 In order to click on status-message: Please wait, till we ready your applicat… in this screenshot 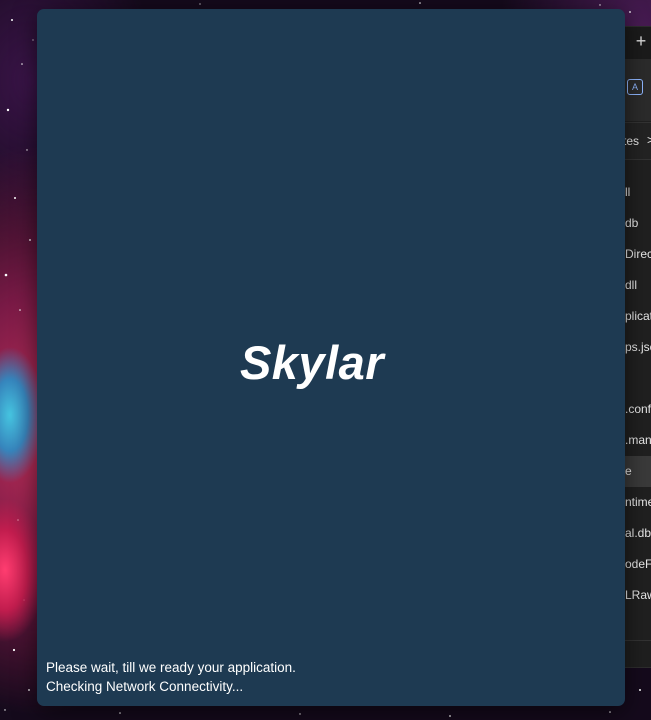, I will do `click(171, 667)`.